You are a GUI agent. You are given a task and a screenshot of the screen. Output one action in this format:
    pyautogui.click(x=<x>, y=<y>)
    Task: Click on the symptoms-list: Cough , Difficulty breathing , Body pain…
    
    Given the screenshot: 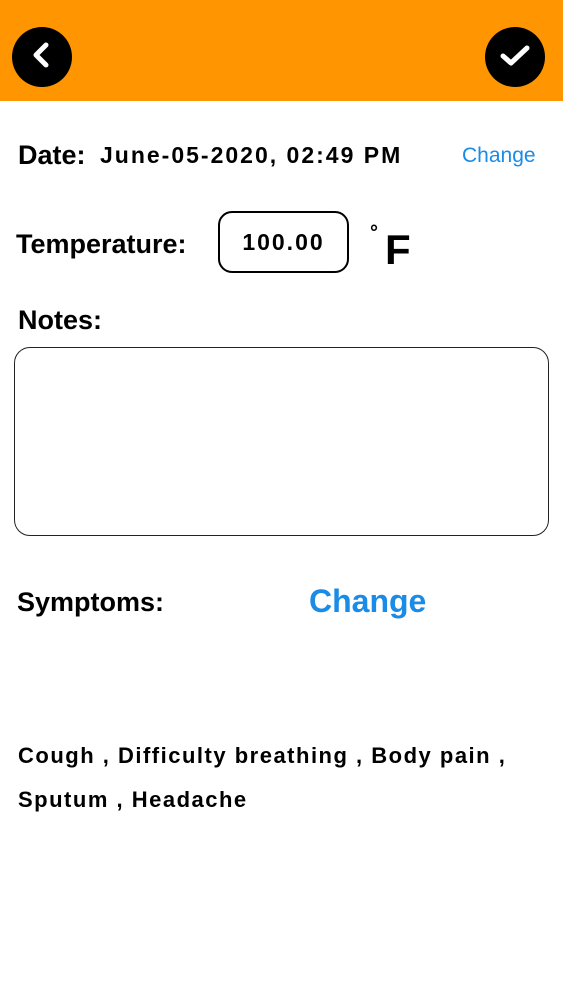 What is the action you would take?
    pyautogui.click(x=262, y=777)
    